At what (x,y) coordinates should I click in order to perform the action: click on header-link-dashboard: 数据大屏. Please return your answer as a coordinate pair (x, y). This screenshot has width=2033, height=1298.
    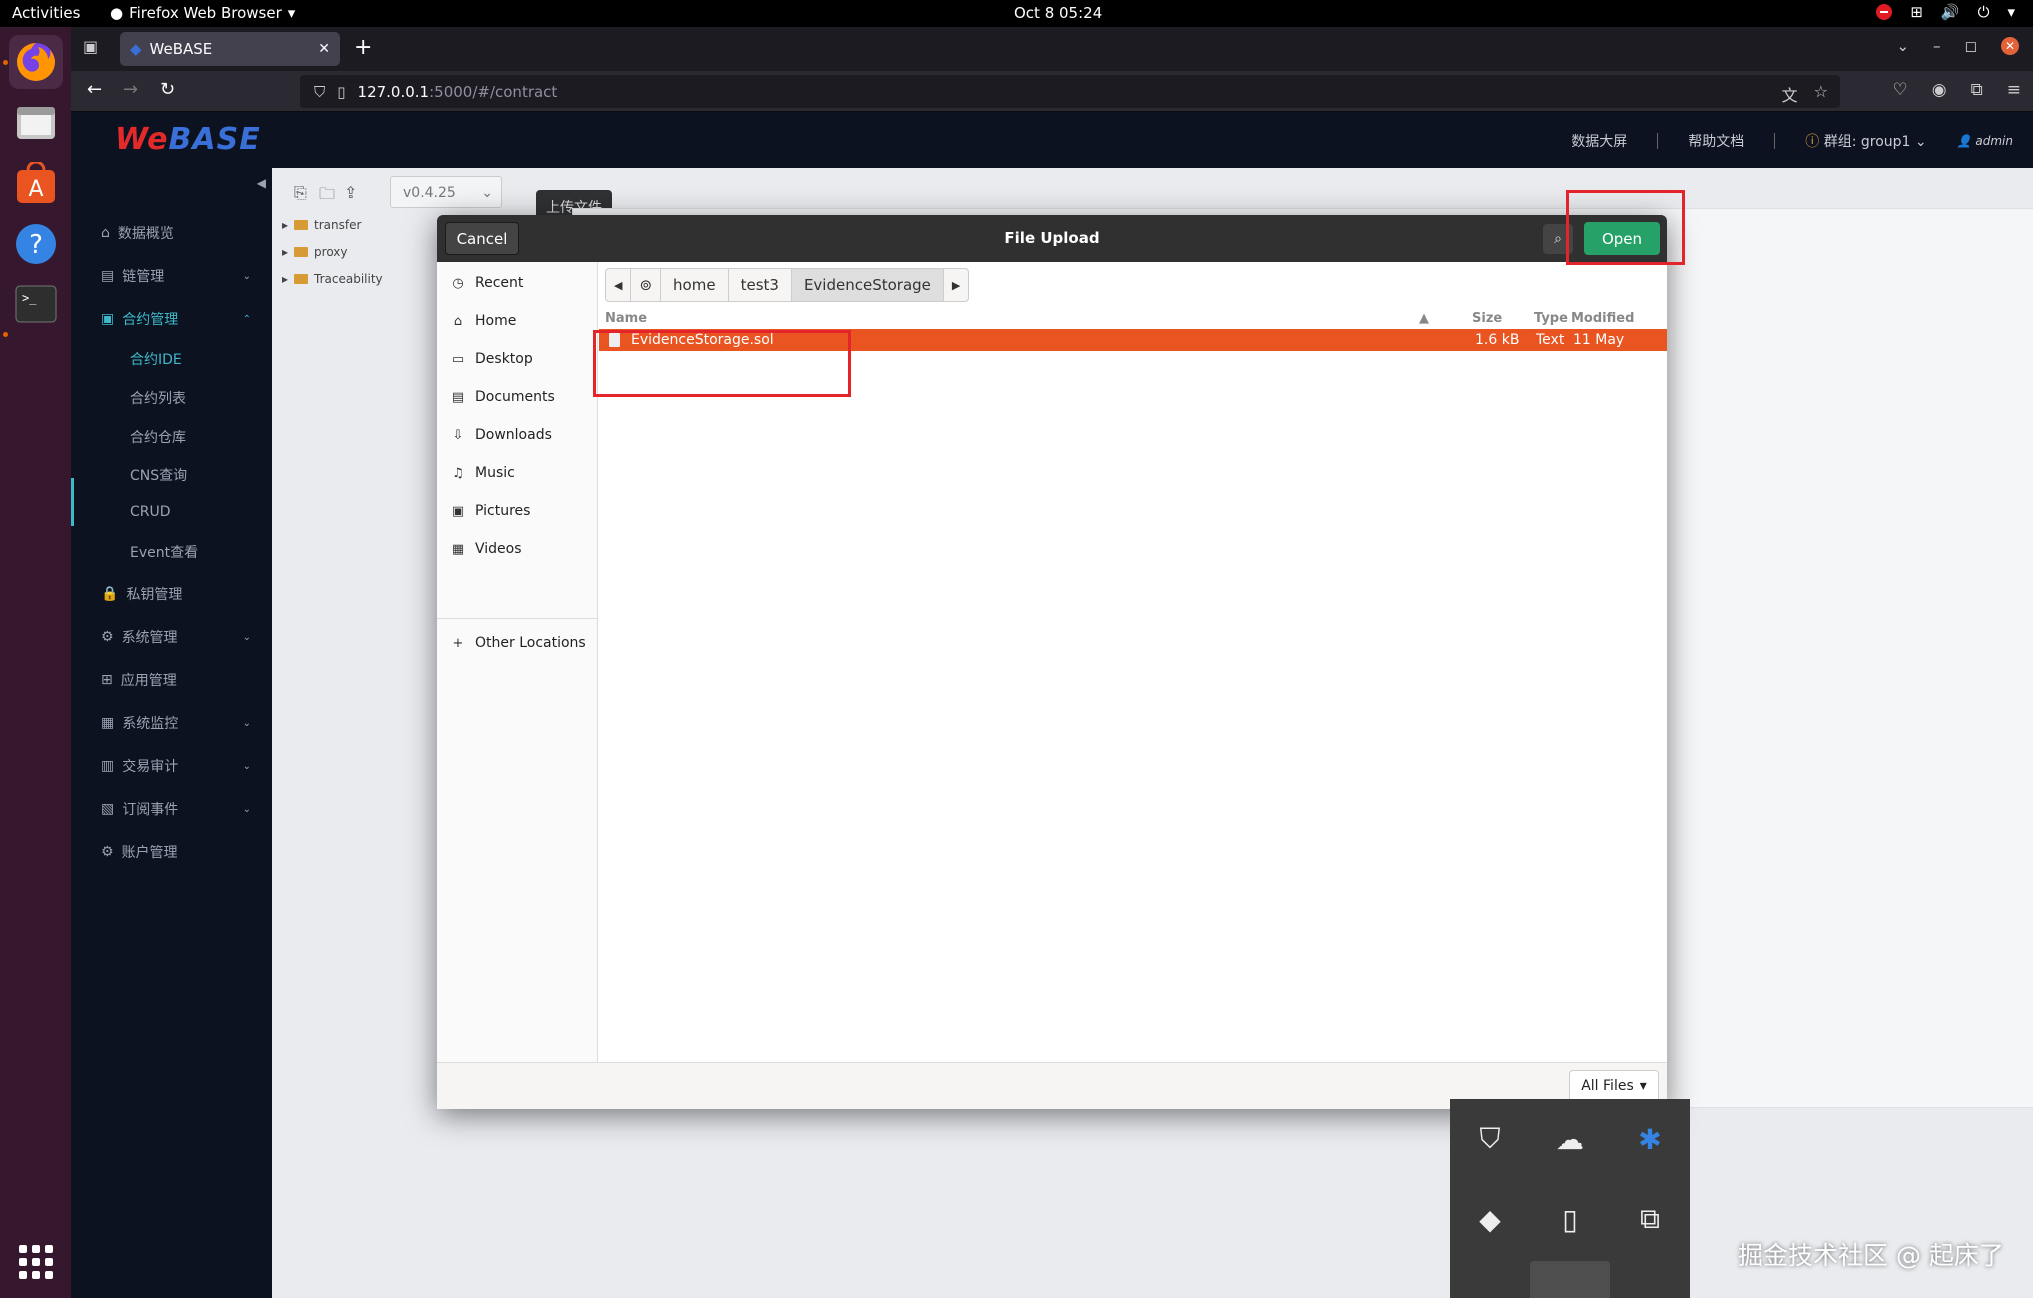
    Looking at the image, I should click on (1599, 141).